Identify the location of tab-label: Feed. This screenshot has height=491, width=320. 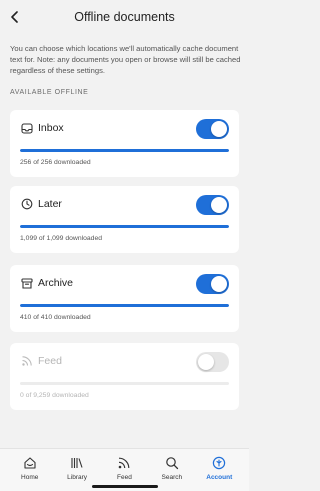
(124, 477).